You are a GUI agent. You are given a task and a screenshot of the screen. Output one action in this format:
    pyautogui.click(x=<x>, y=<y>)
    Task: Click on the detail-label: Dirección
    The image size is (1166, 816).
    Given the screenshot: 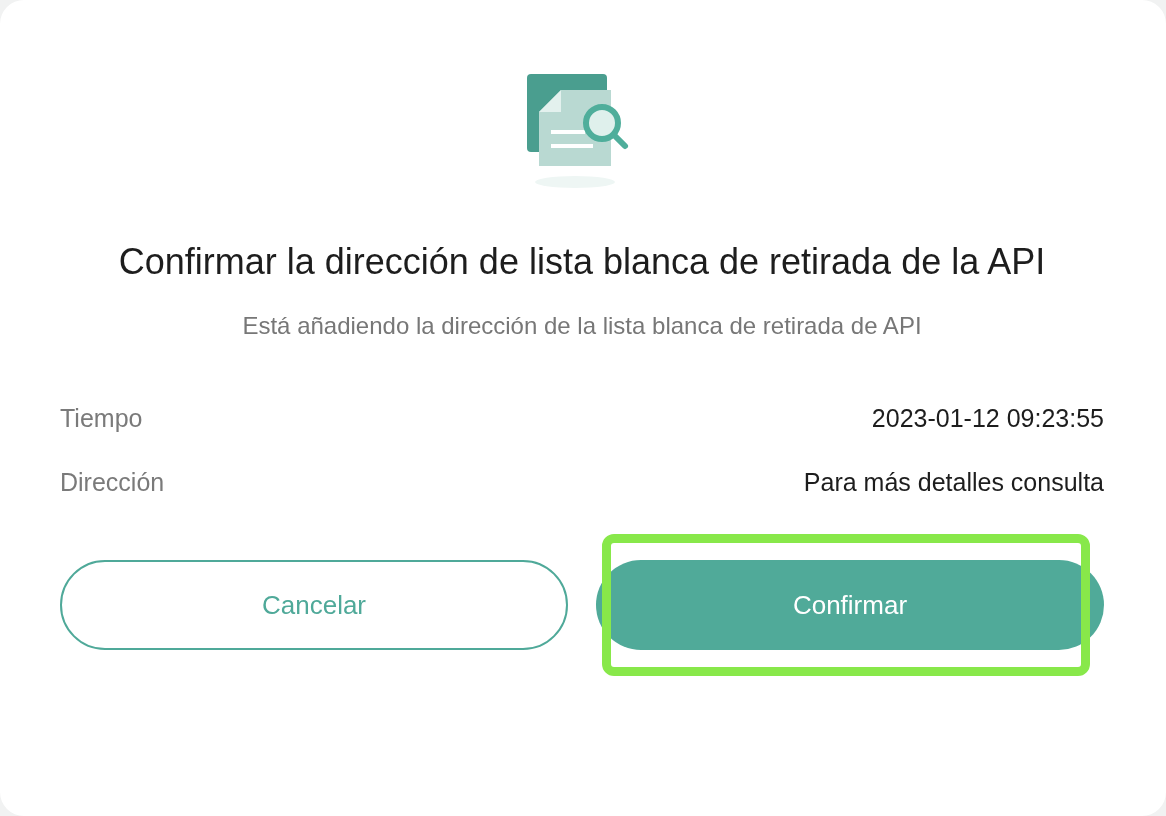 What is the action you would take?
    pyautogui.click(x=112, y=482)
    